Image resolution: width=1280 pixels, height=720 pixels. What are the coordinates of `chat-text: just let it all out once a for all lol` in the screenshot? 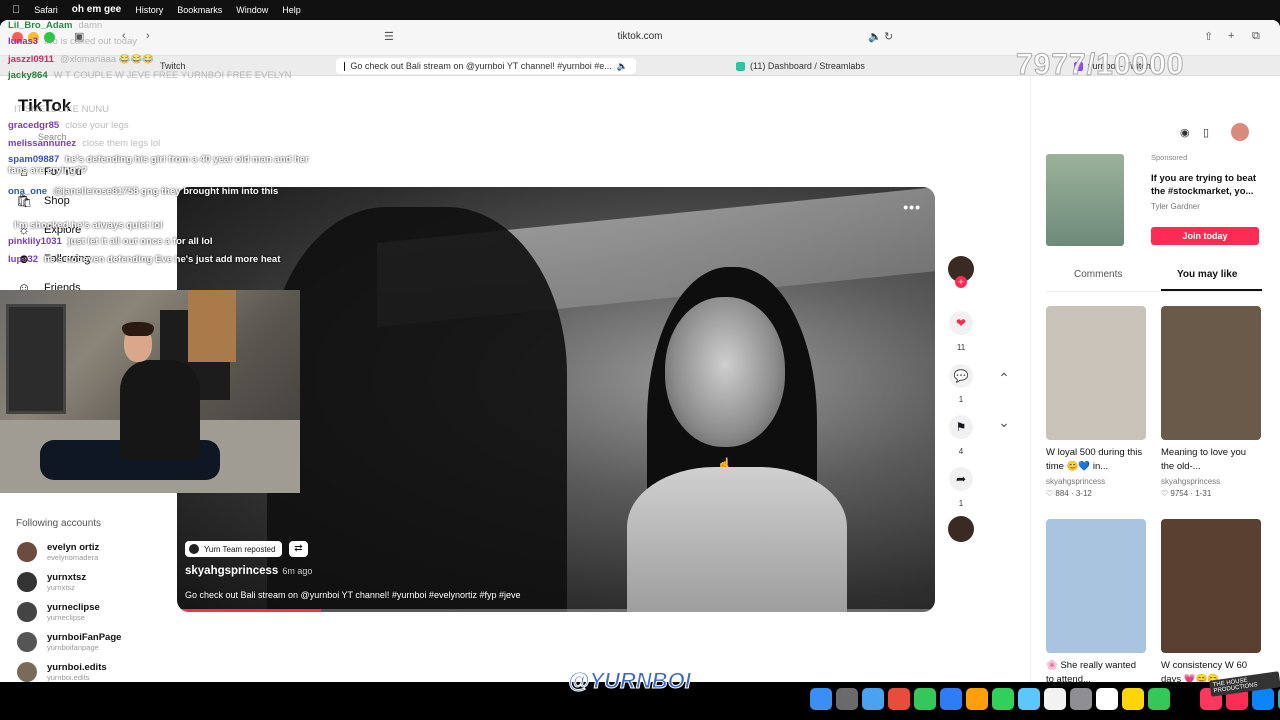 It's located at (140, 241).